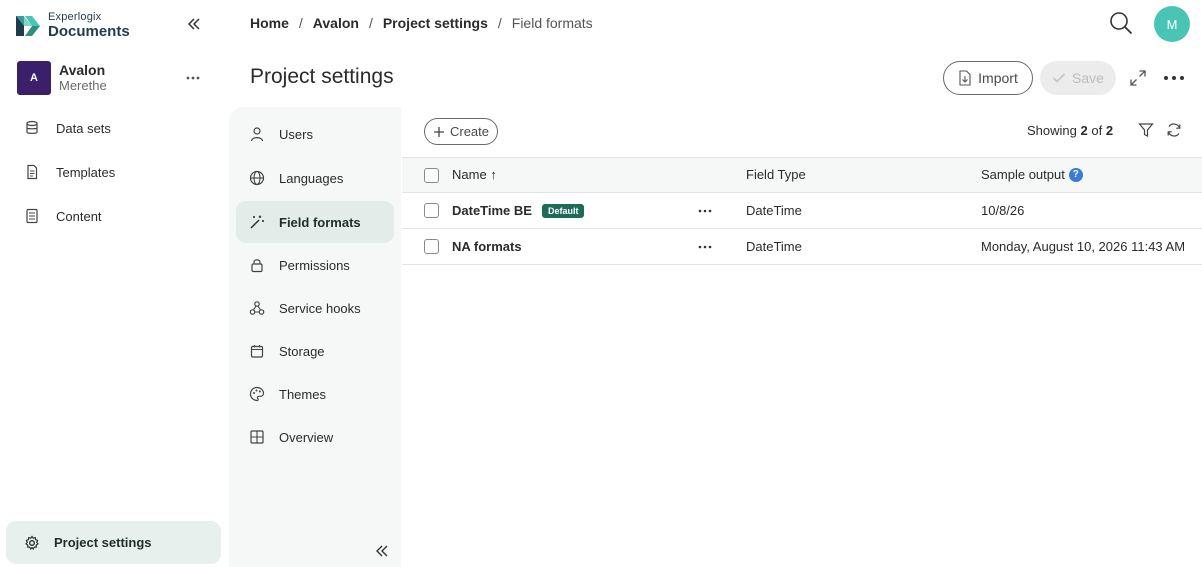 This screenshot has height=567, width=1202. What do you see at coordinates (117, 216) in the screenshot?
I see `sidebar-item-content: Content` at bounding box center [117, 216].